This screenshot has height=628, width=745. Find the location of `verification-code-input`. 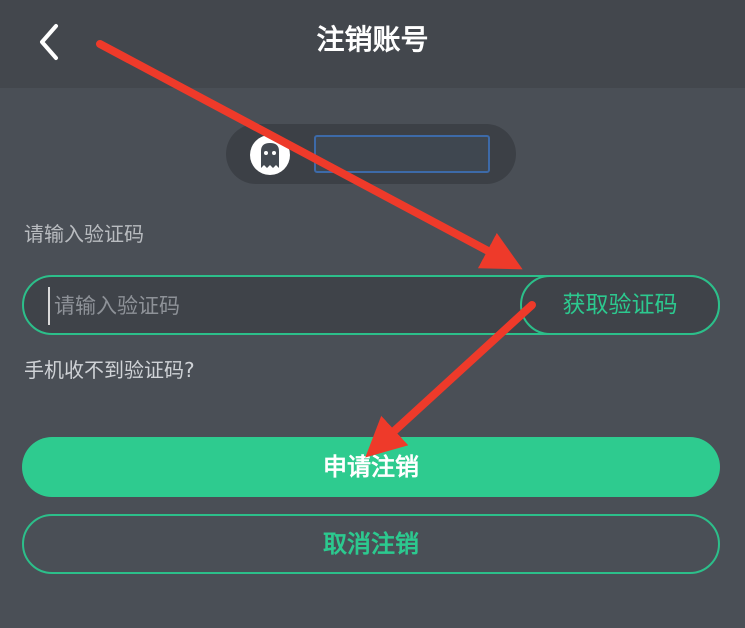

verification-code-input is located at coordinates (282, 306).